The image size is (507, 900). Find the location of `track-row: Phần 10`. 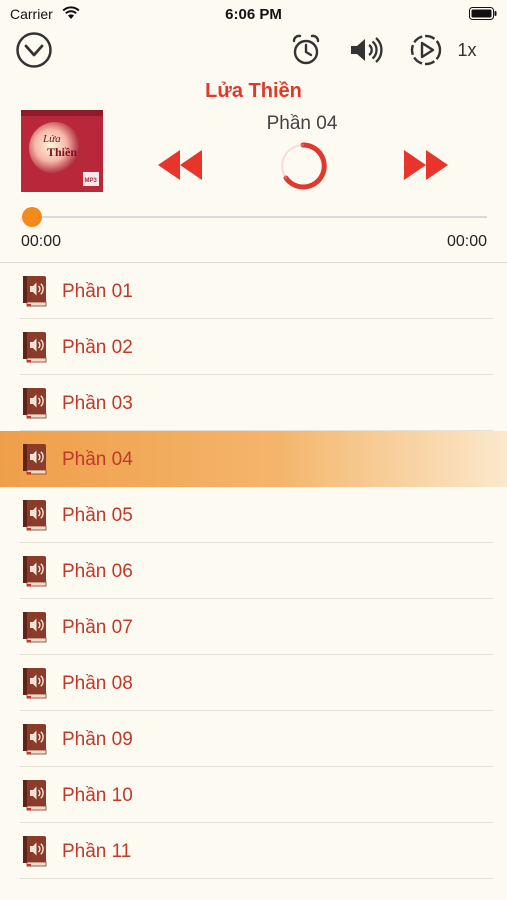

track-row: Phần 10 is located at coordinates (253, 795).